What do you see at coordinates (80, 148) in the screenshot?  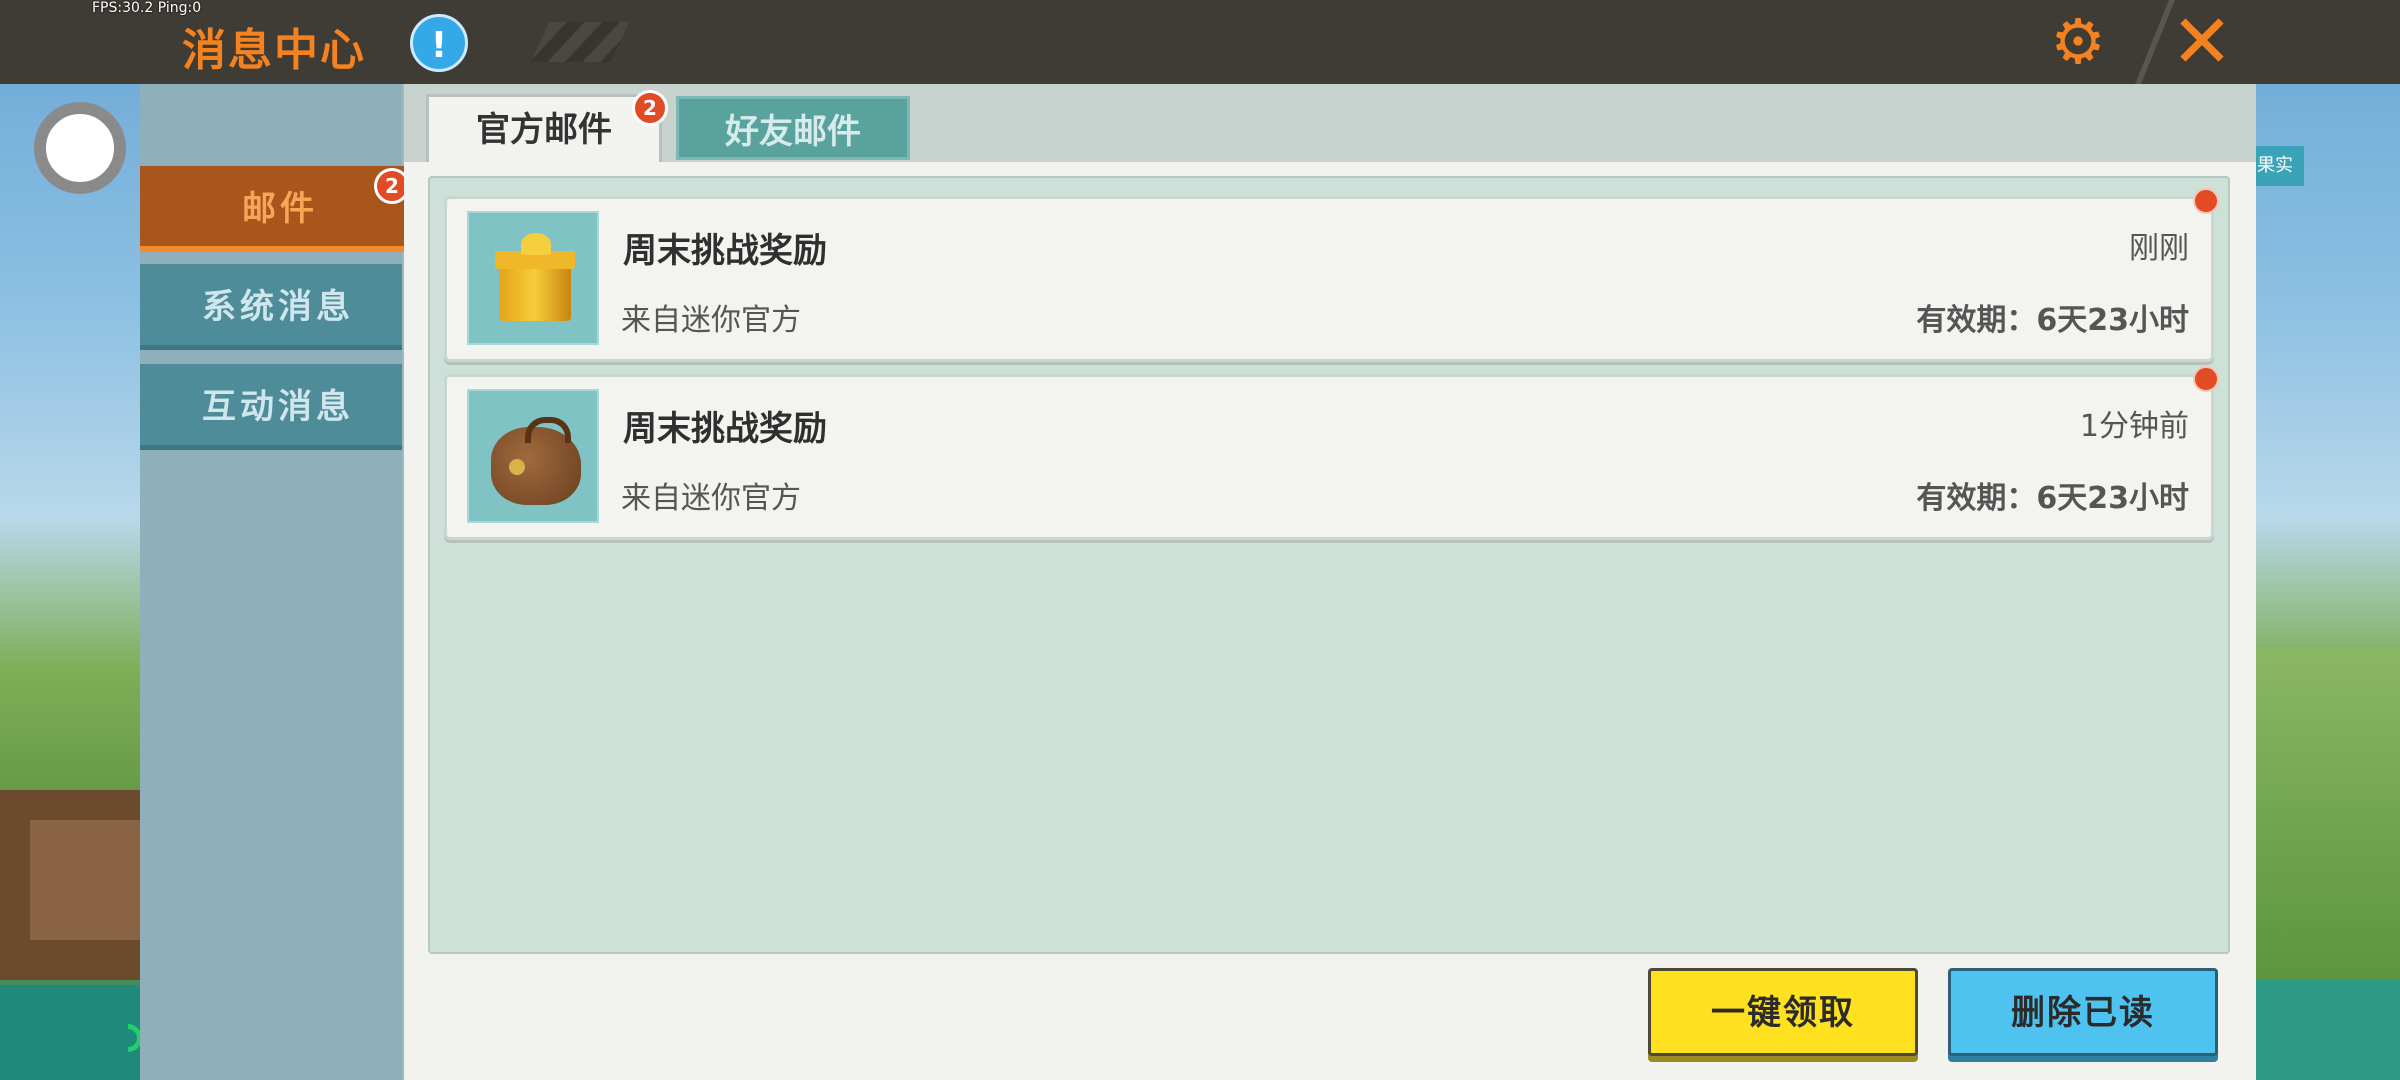 I see `virtual-joystick` at bounding box center [80, 148].